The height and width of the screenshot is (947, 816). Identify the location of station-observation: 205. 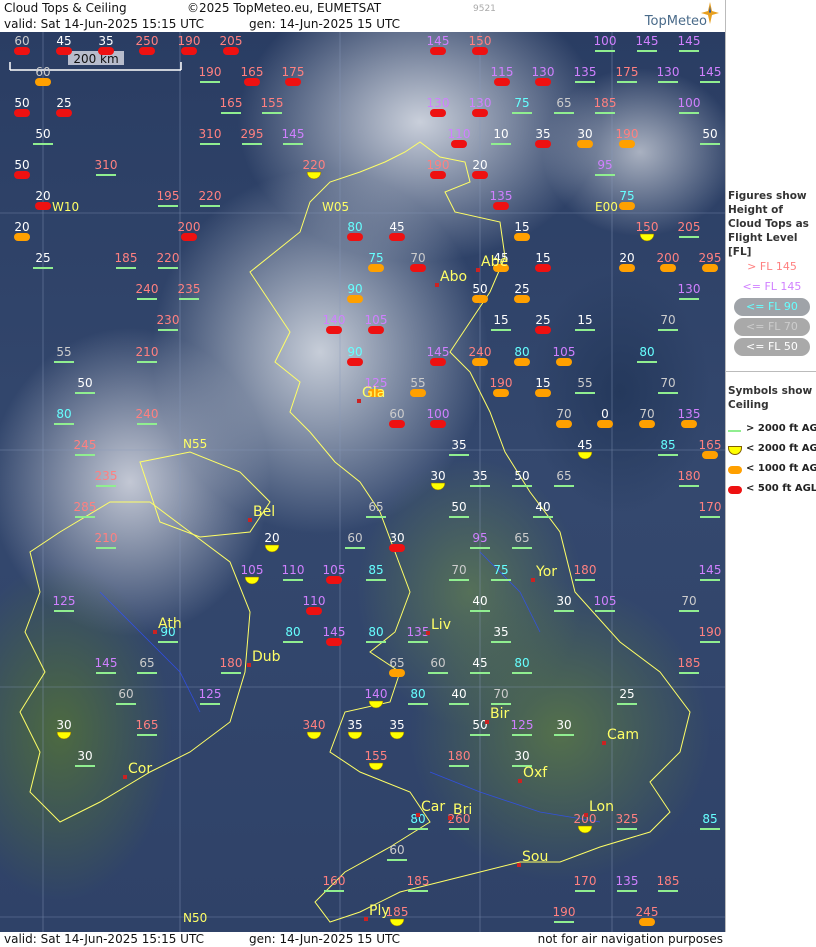
(689, 229).